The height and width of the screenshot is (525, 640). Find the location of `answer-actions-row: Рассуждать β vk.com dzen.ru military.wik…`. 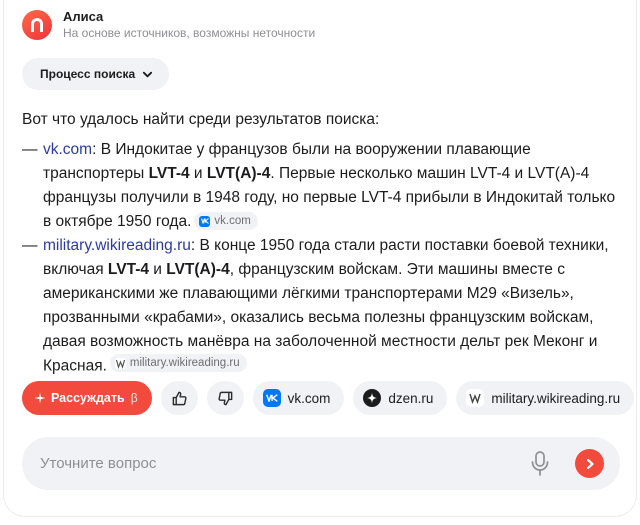

answer-actions-row: Рассуждать β vk.com dzen.ru military.wik… is located at coordinates (329, 398).